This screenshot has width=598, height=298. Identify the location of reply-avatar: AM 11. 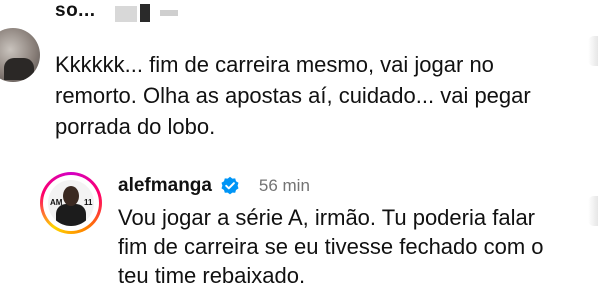
(71, 203).